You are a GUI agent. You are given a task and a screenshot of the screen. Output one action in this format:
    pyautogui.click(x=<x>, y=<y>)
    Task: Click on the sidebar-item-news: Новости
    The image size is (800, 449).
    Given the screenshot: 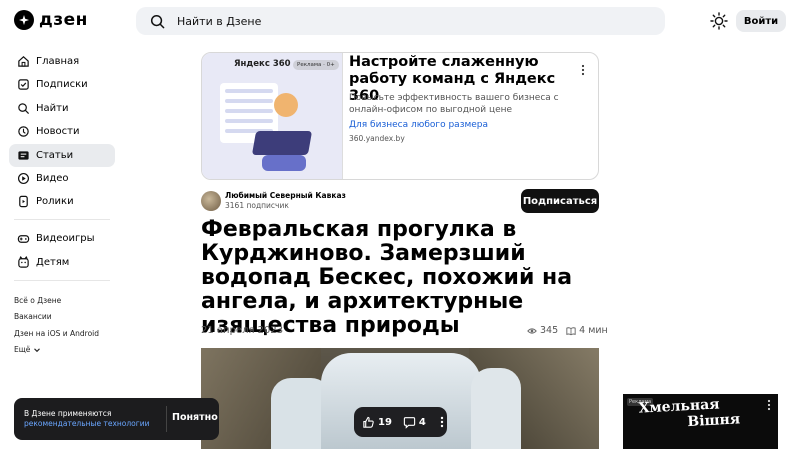 What is the action you would take?
    pyautogui.click(x=62, y=131)
    